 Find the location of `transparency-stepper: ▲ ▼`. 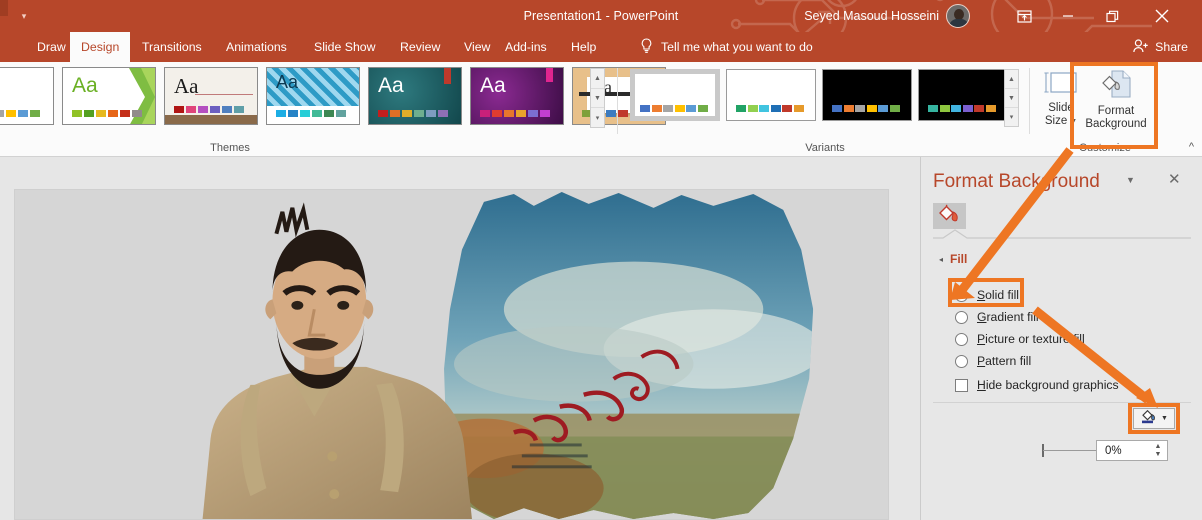

transparency-stepper: ▲ ▼ is located at coordinates (1158, 450).